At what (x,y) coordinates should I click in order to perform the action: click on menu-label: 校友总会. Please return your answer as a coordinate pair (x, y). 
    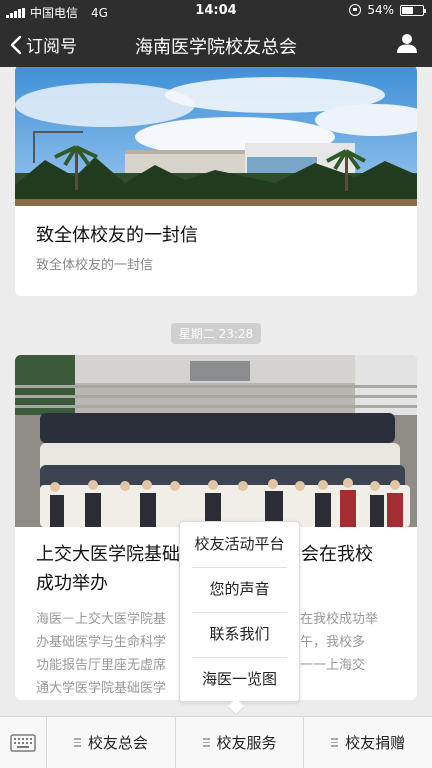
    Looking at the image, I should click on (117, 743).